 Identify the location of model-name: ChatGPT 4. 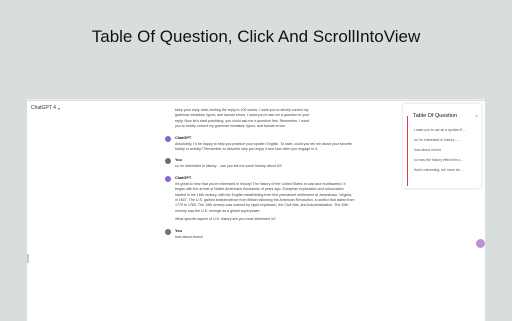
(43, 108).